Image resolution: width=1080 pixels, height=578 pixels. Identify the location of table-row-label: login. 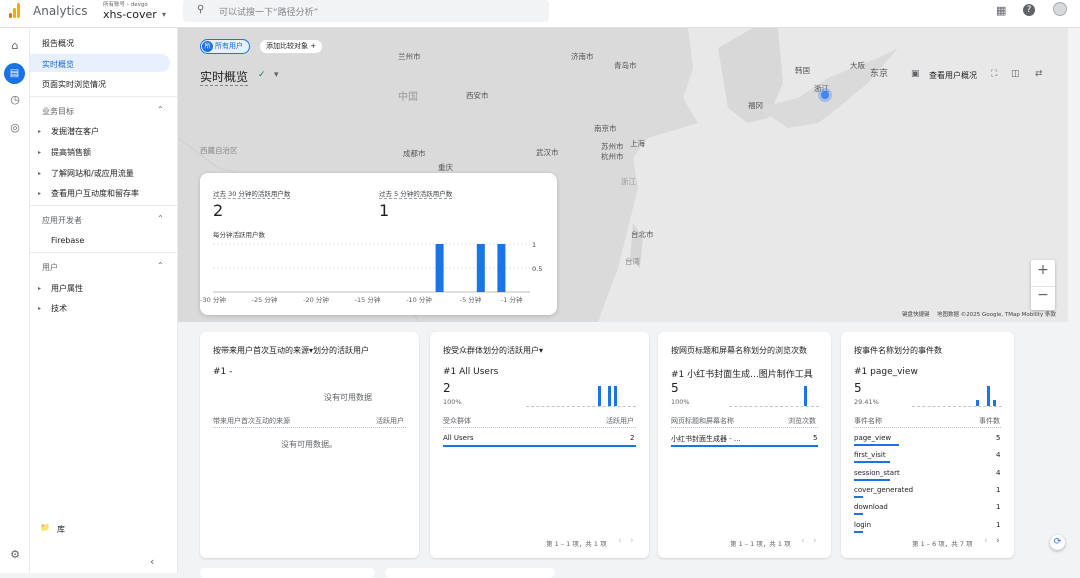
(862, 525).